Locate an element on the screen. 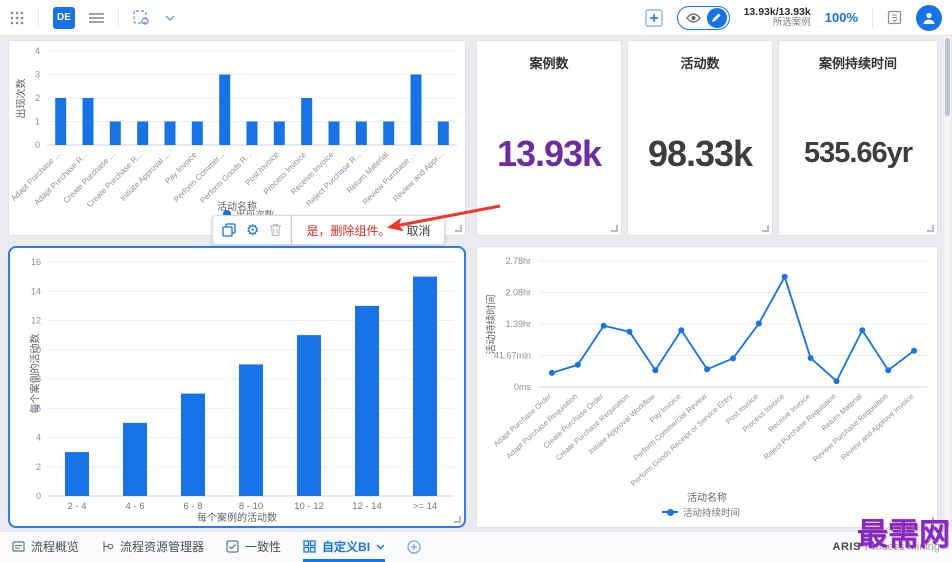 The image size is (952, 562). copy-icon is located at coordinates (229, 230).